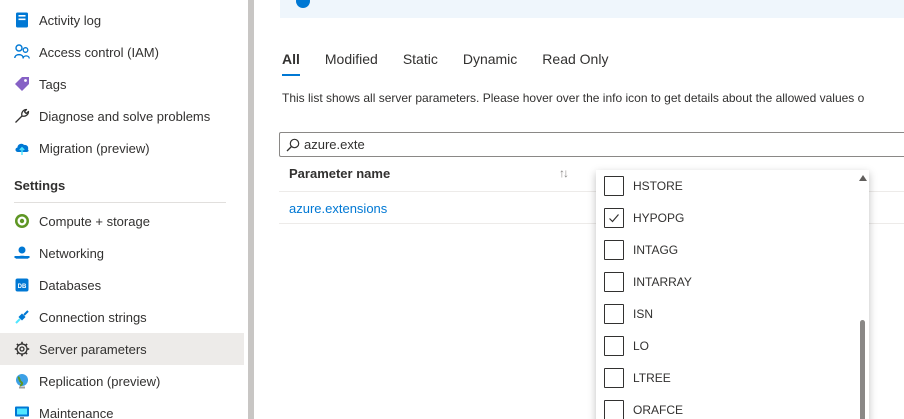 This screenshot has width=904, height=419. What do you see at coordinates (420, 65) in the screenshot?
I see `tab-static: Static` at bounding box center [420, 65].